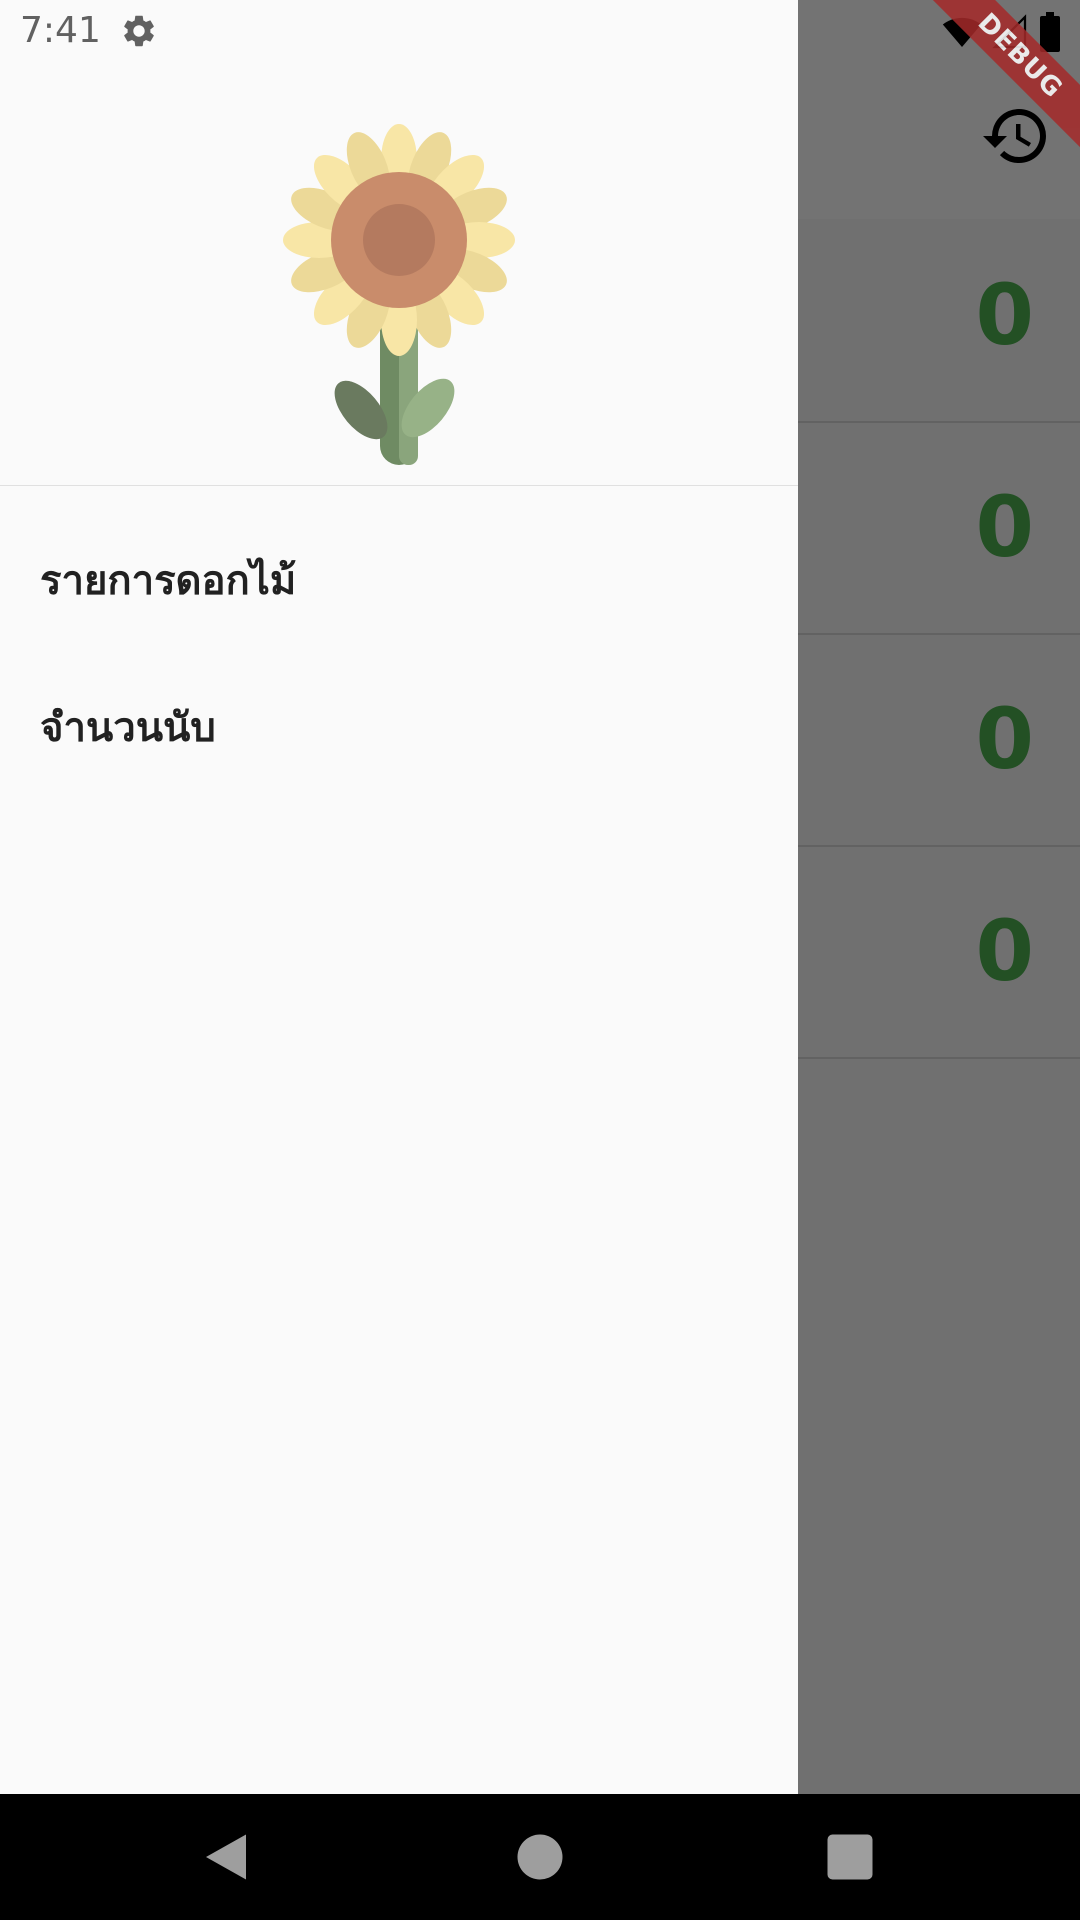 The width and height of the screenshot is (1080, 1920). I want to click on sunflower-logo, so click(399, 294).